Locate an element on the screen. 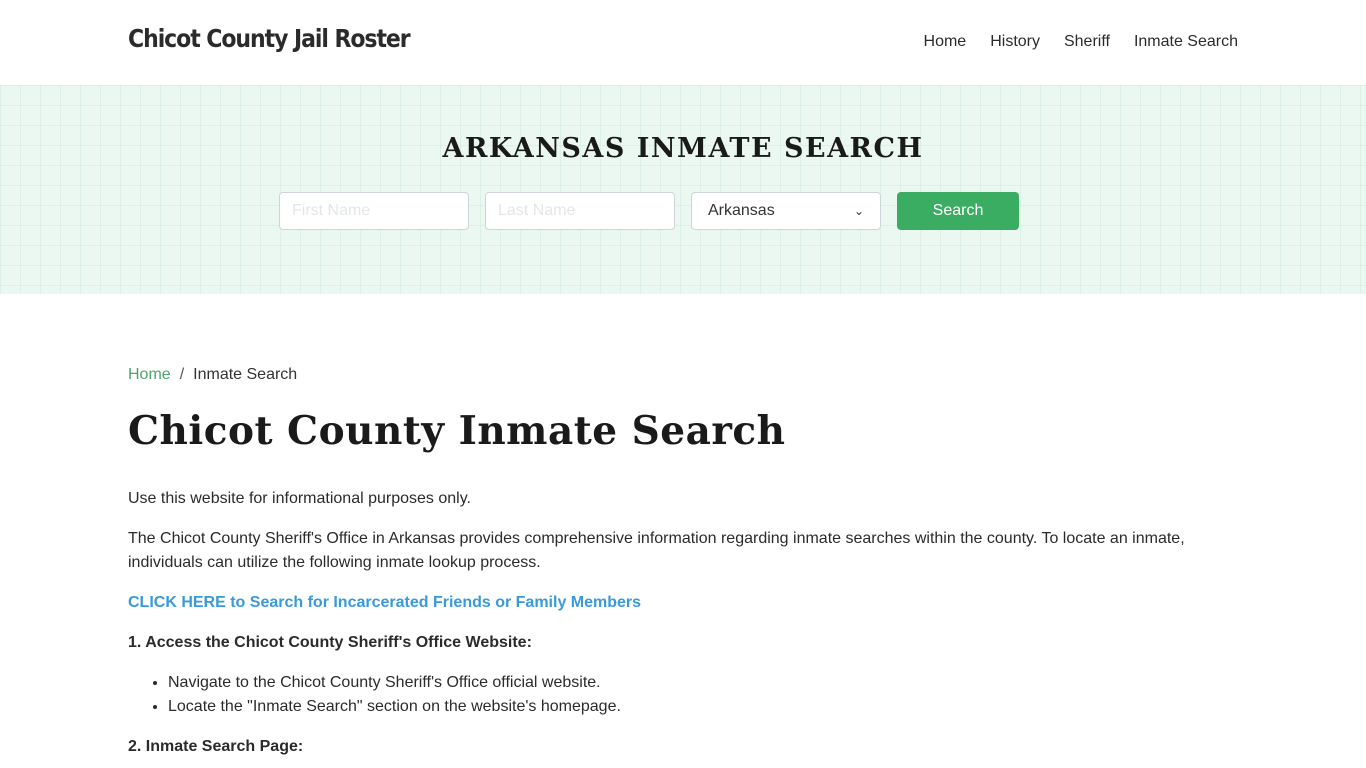  first-name-input is located at coordinates (374, 211).